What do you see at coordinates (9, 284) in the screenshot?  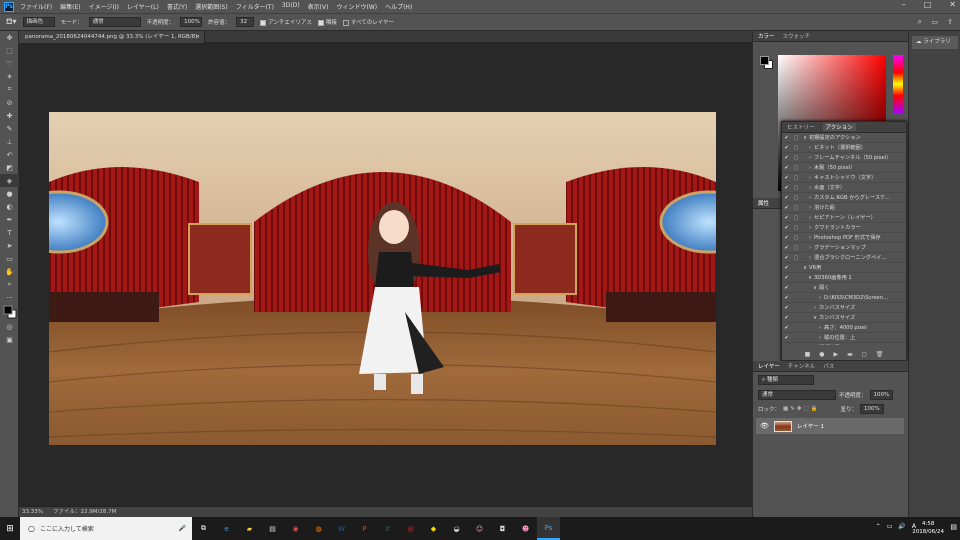 I see `zoom-tool-icon: ⌕` at bounding box center [9, 284].